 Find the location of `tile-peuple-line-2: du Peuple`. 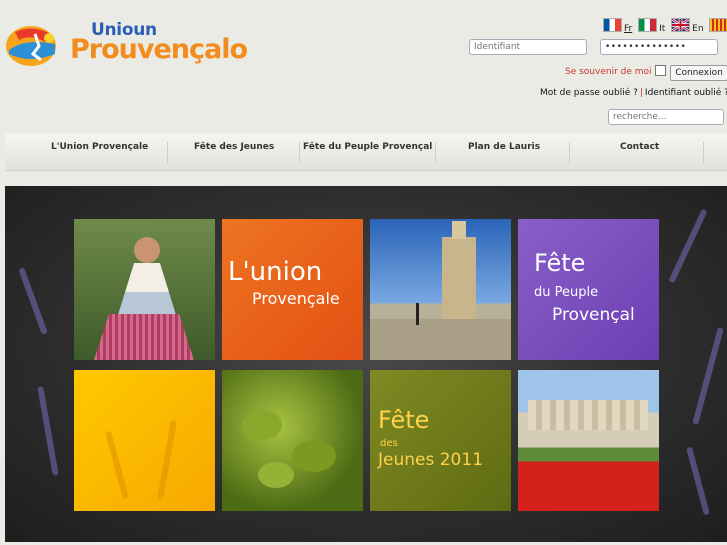

tile-peuple-line-2: du Peuple is located at coordinates (566, 292).